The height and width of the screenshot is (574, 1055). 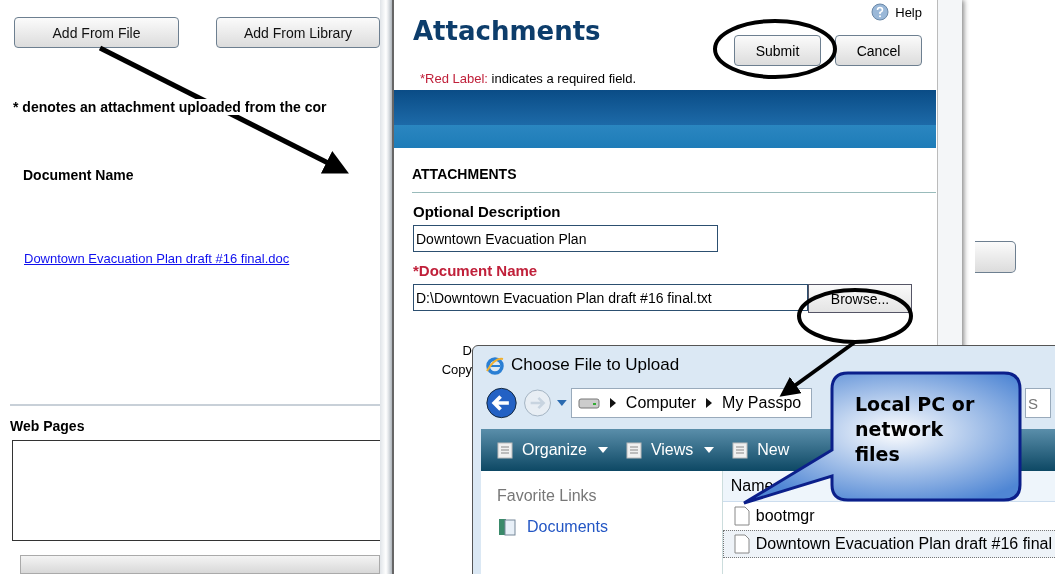 I want to click on search-field: S, so click(x=1038, y=403).